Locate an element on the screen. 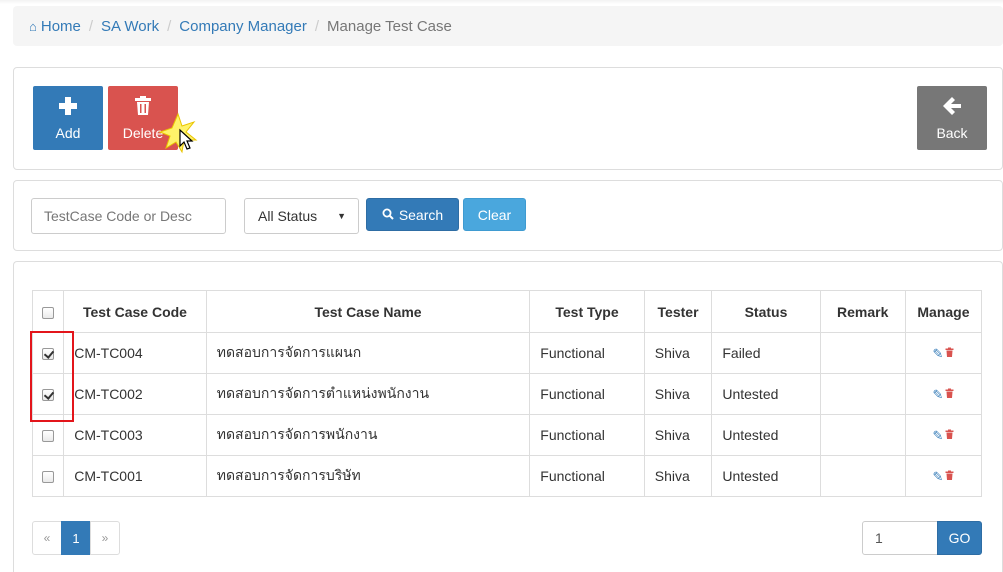 The image size is (1003, 572). breadcrumb-current: Manage Test Case is located at coordinates (389, 26).